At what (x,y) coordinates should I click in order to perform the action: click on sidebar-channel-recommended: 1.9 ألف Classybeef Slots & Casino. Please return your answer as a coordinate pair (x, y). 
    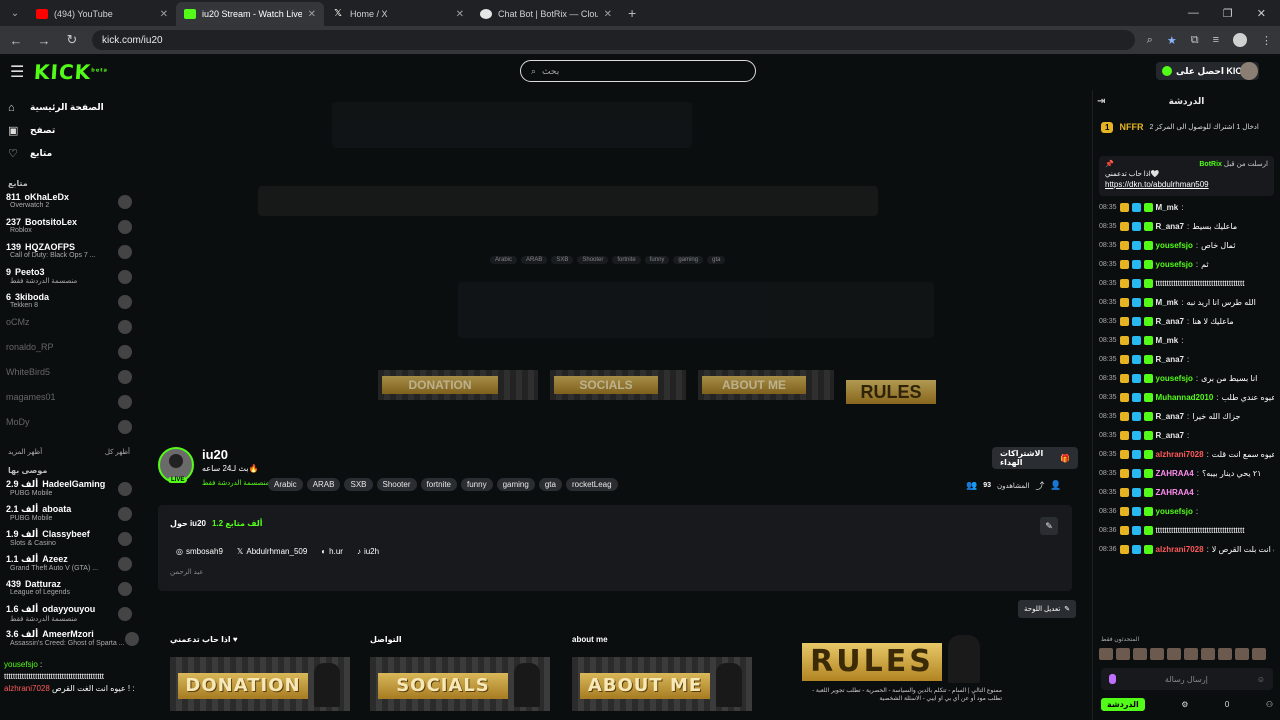
    Looking at the image, I should click on (70, 539).